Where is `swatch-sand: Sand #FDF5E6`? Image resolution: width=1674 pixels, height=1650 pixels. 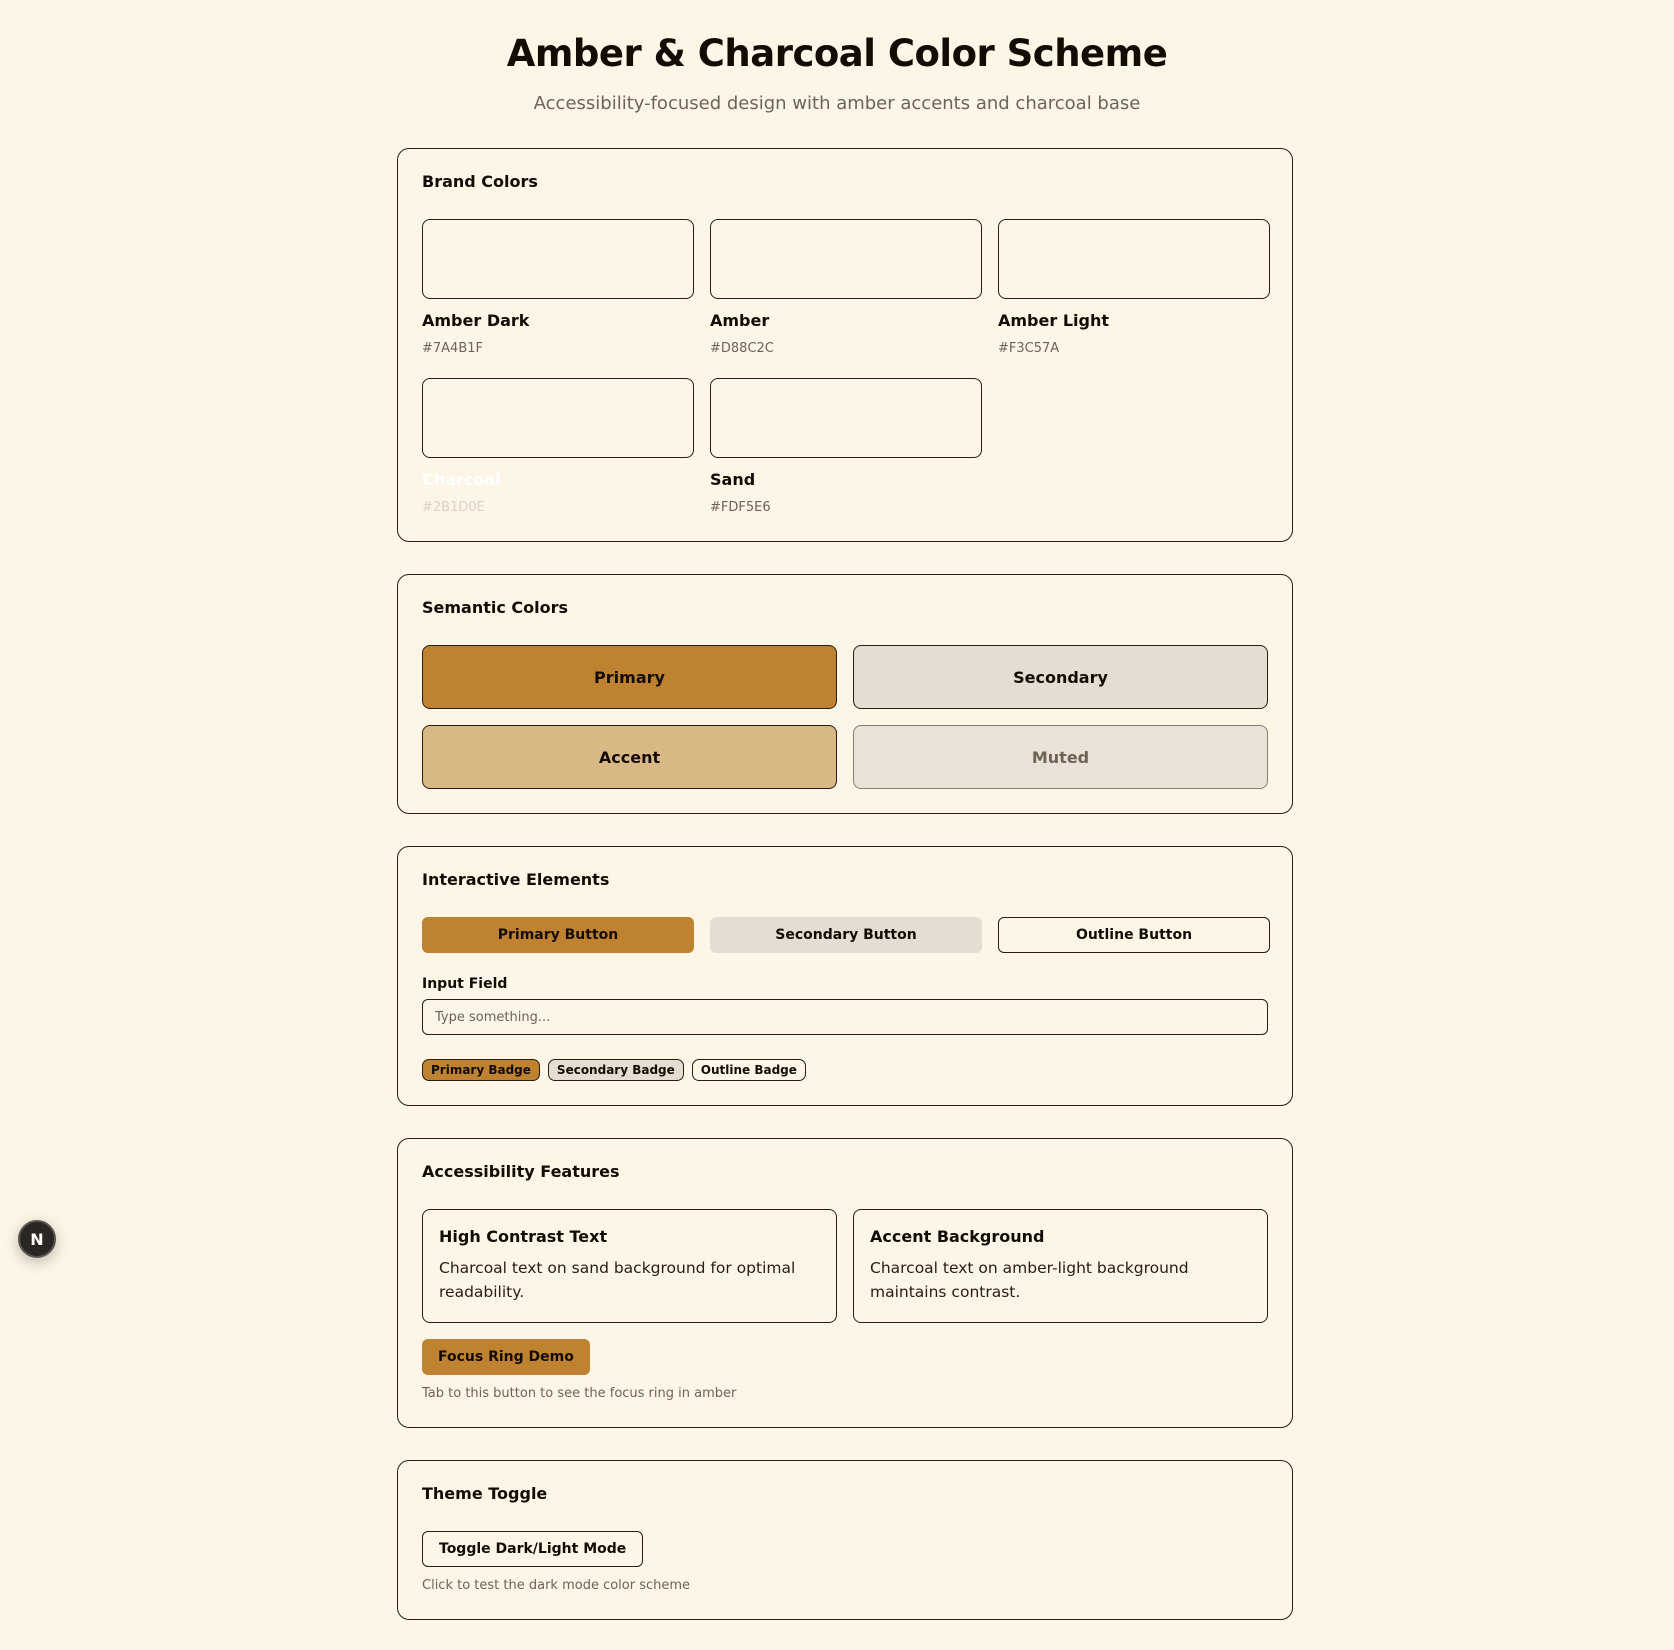
swatch-sand: Sand #FDF5E6 is located at coordinates (846, 447).